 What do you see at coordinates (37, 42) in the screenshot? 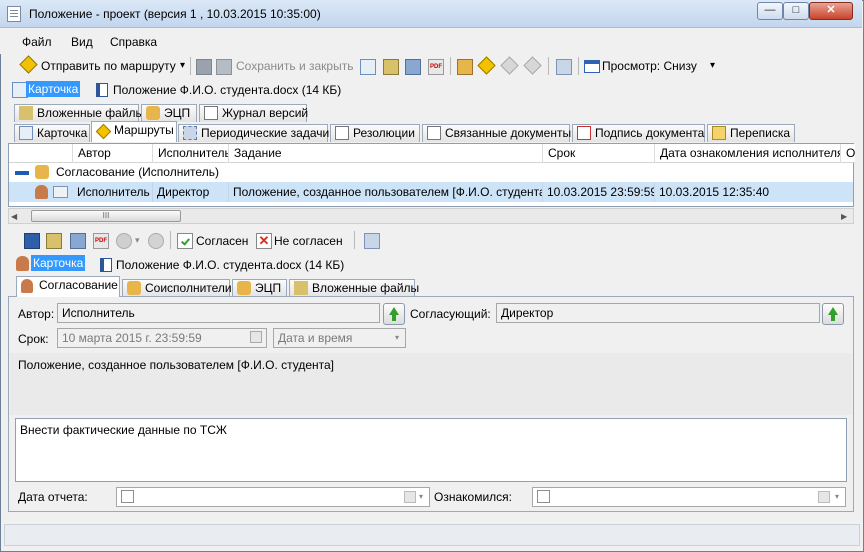
I see `menu-file: Файл` at bounding box center [37, 42].